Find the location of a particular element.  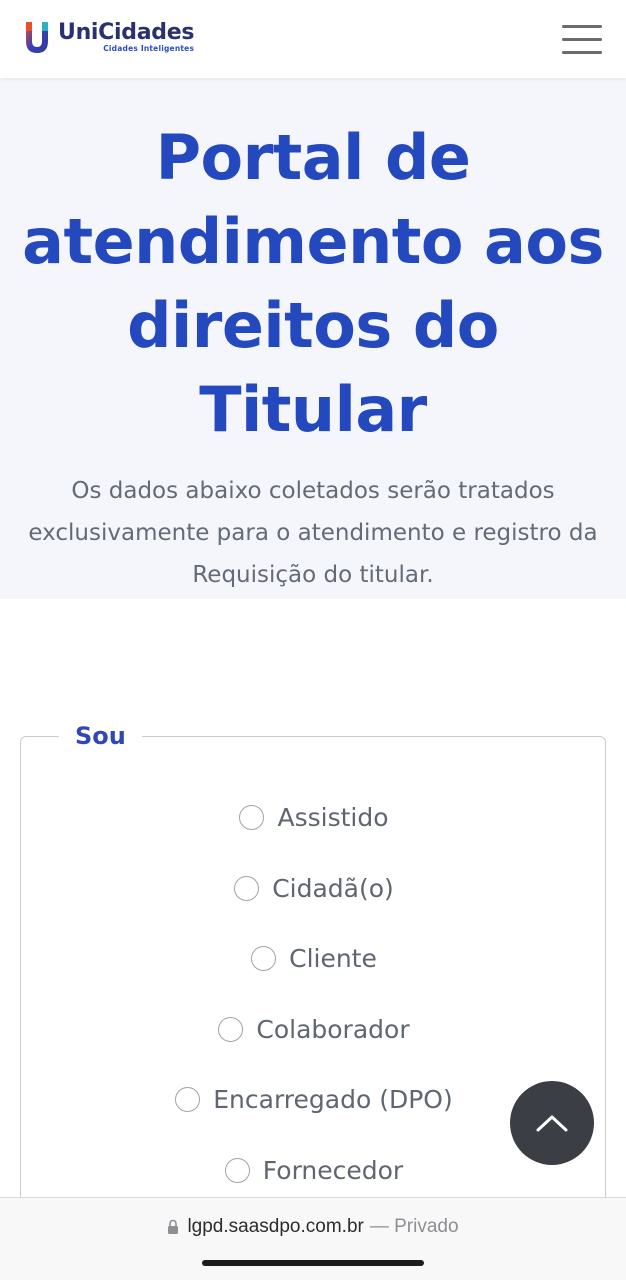

radio-label: Colaborador is located at coordinates (333, 1029).